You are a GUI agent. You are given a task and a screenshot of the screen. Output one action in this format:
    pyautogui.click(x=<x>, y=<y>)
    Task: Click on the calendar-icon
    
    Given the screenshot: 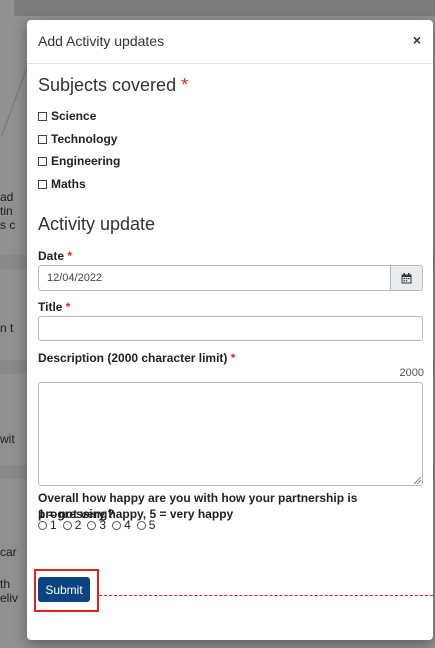 What is the action you would take?
    pyautogui.click(x=406, y=277)
    